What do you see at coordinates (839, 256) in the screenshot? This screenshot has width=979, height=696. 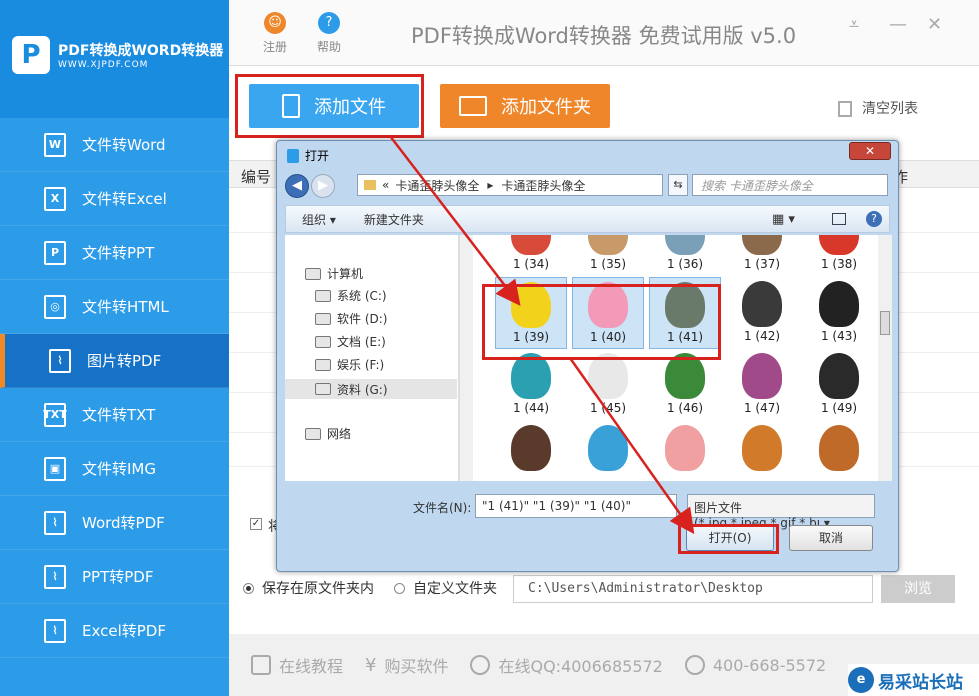 I see `file-item: 1 (38)` at bounding box center [839, 256].